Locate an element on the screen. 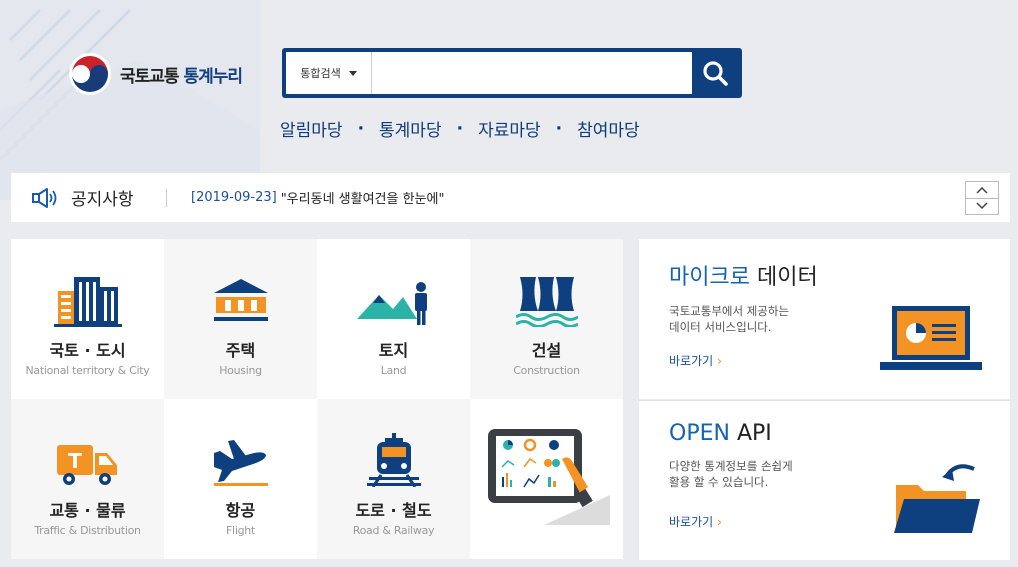 The image size is (1018, 567). megaphone-icon is located at coordinates (44, 197).